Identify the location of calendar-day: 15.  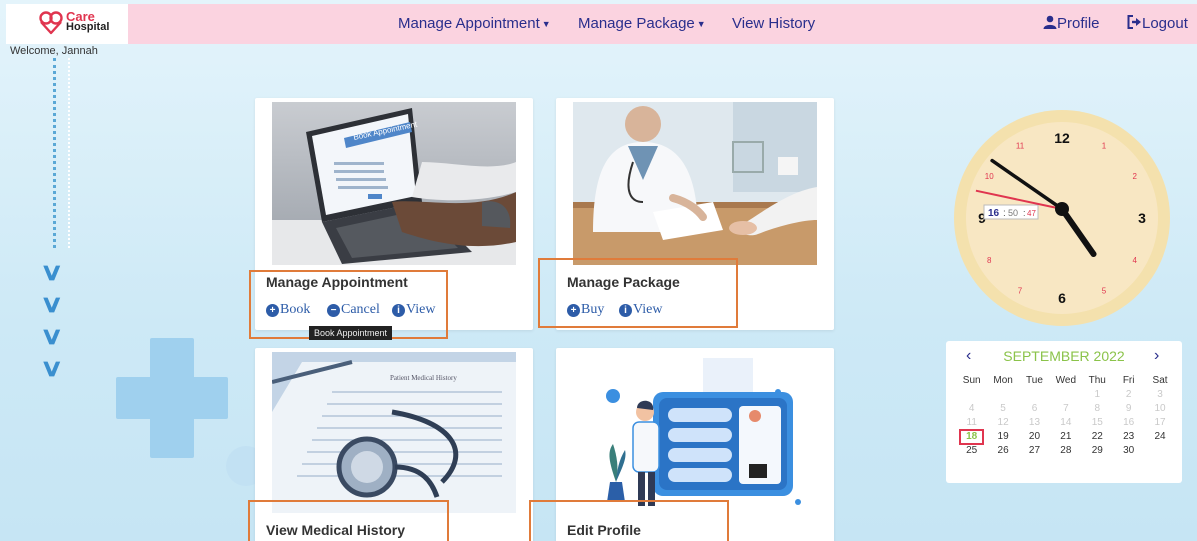
(1097, 423).